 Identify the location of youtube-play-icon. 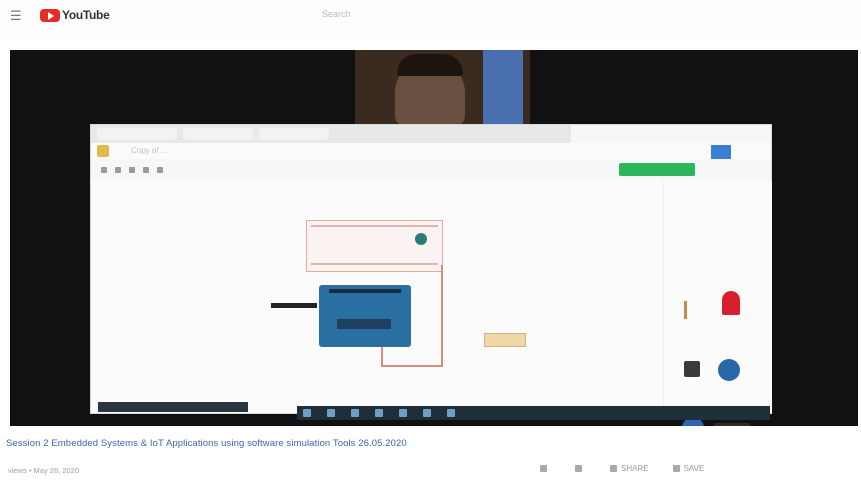
(50, 15).